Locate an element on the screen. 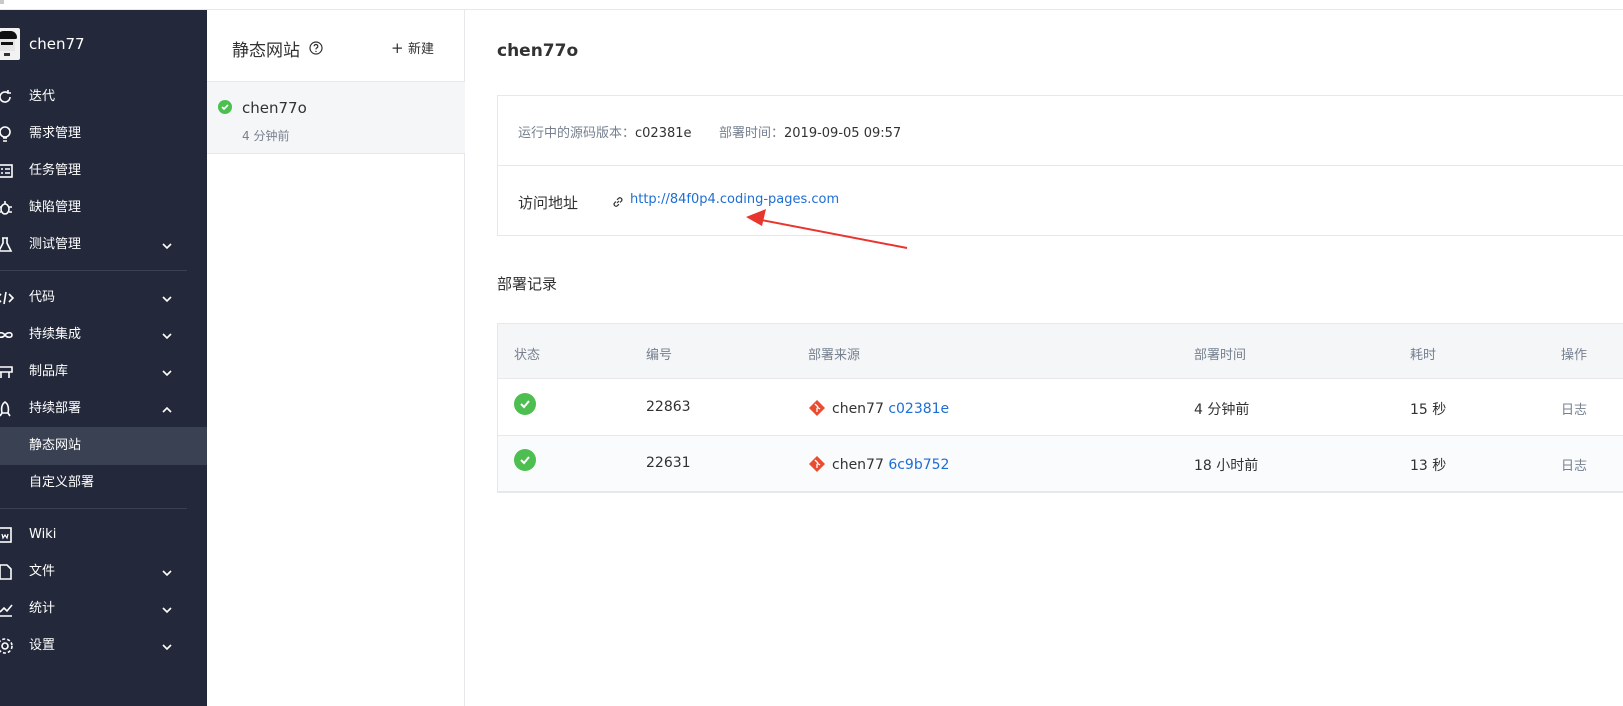 Image resolution: width=1623 pixels, height=706 pixels. sidebar-item-custom-deploy: 自定义部署 is located at coordinates (103, 483).